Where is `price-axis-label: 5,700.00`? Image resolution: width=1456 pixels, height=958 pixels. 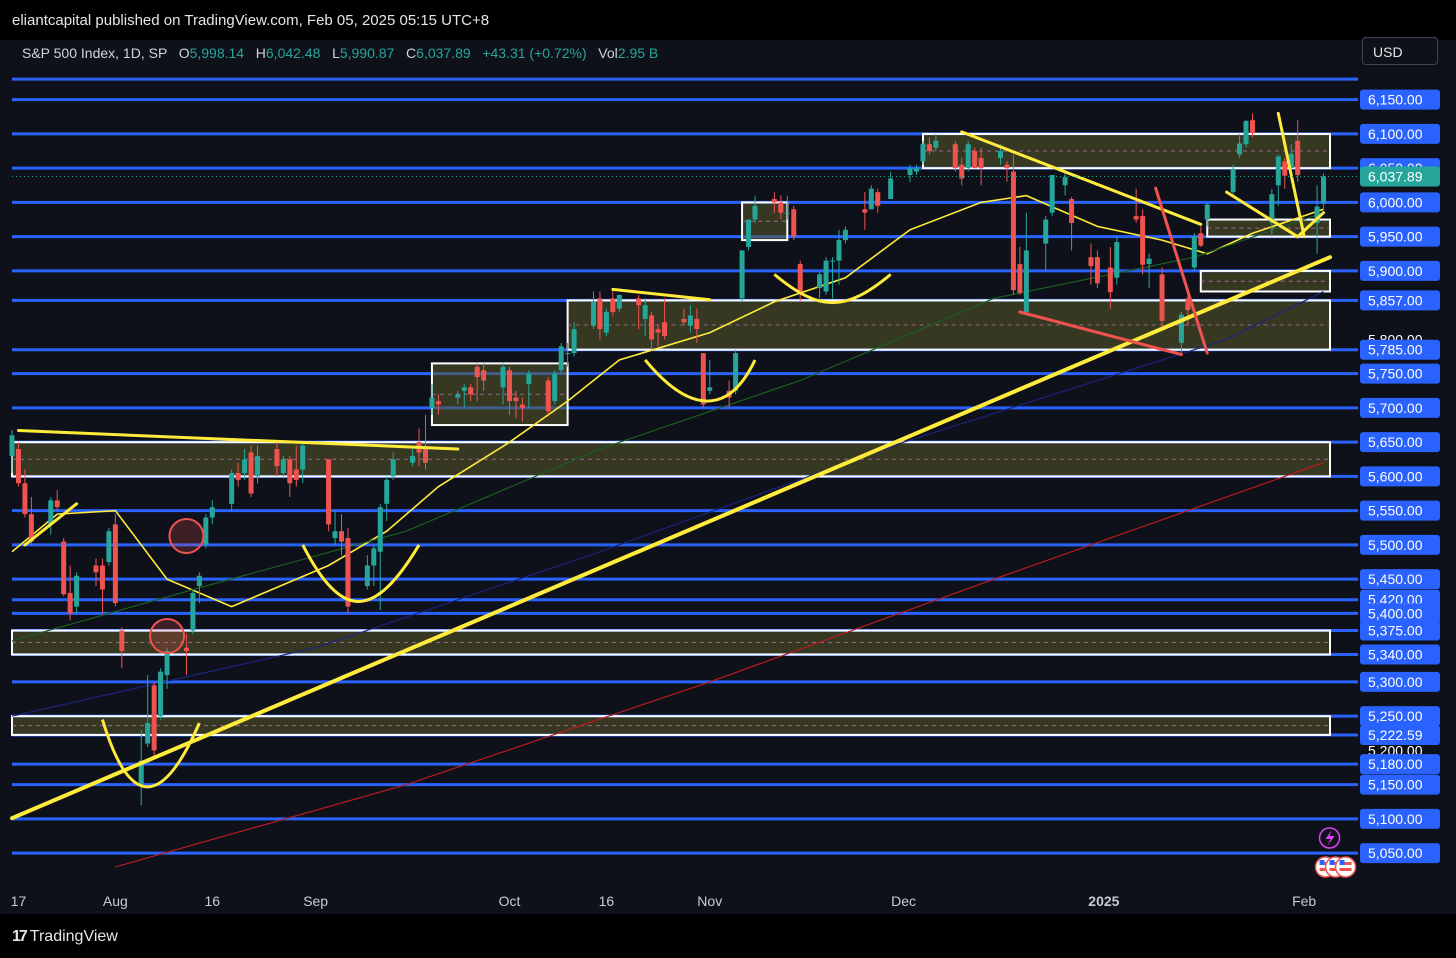 price-axis-label: 5,700.00 is located at coordinates (1395, 408).